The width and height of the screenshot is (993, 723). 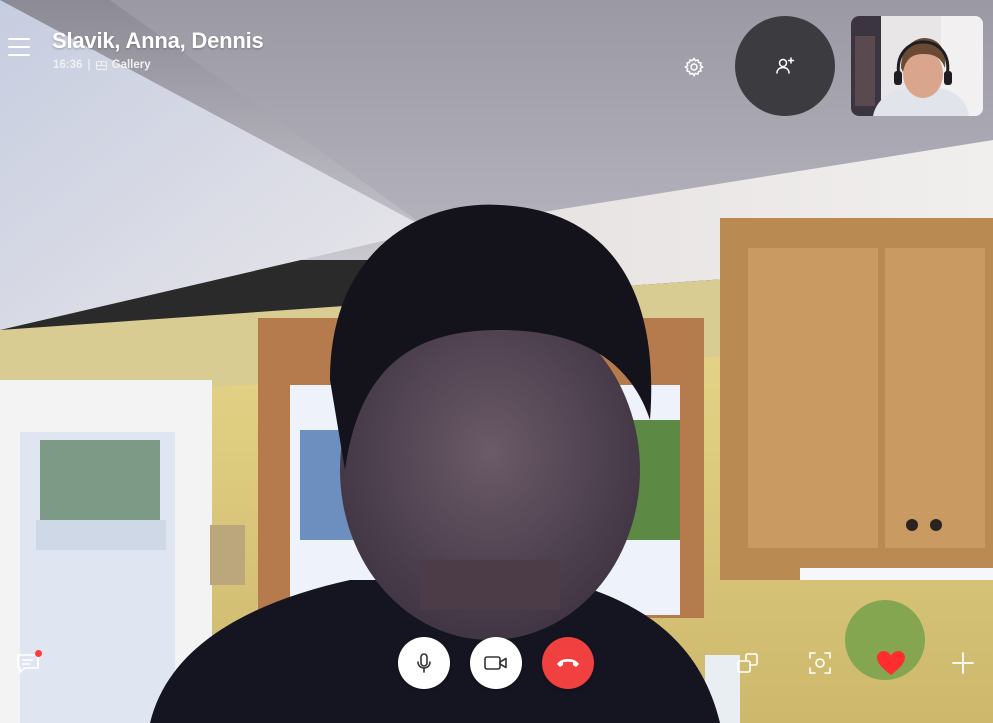 I want to click on view-mode-label: Gallery, so click(x=131, y=65).